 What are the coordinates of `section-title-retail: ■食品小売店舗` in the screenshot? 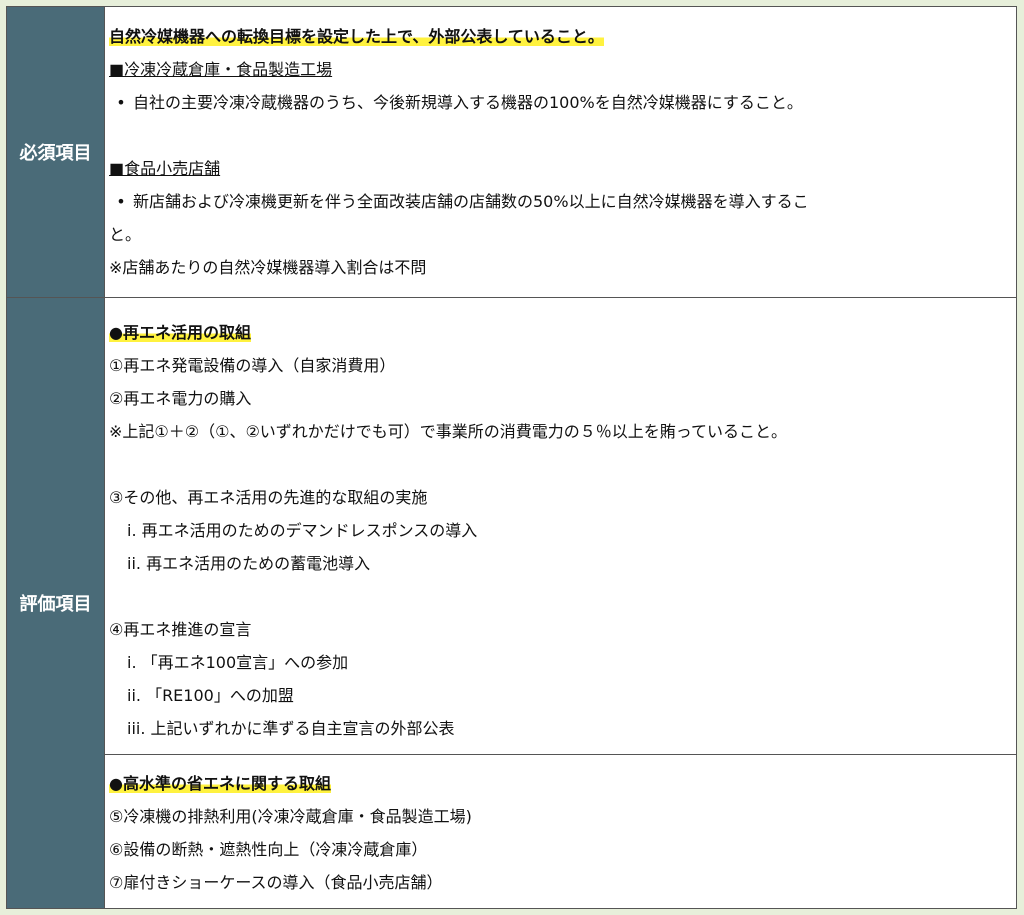 It's located at (165, 168).